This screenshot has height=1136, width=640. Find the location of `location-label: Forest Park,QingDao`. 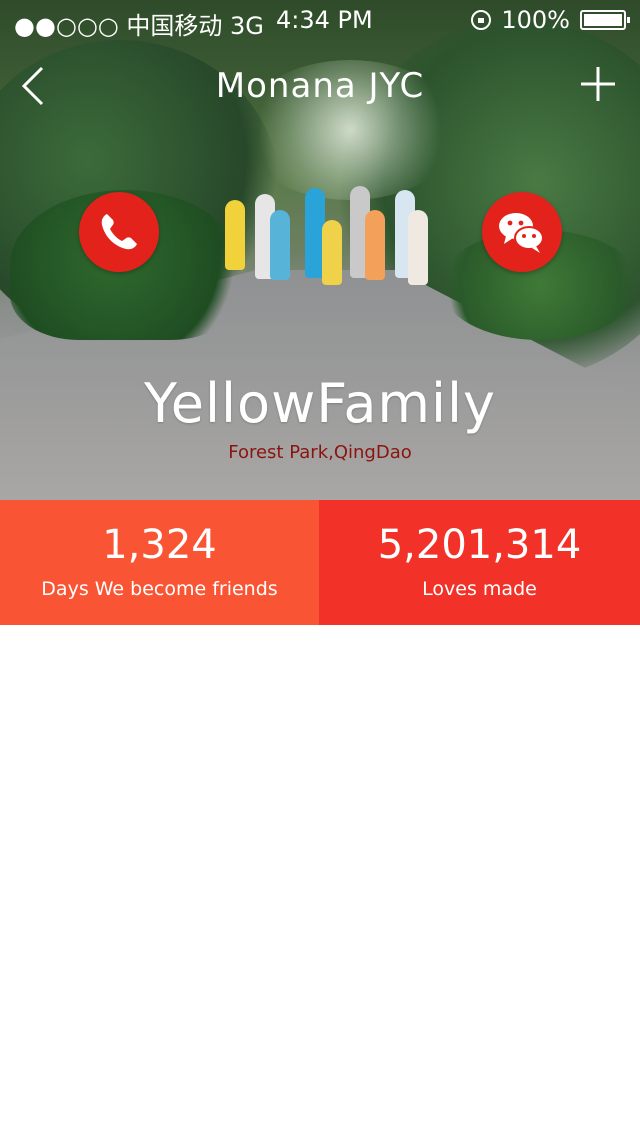

location-label: Forest Park,QingDao is located at coordinates (320, 452).